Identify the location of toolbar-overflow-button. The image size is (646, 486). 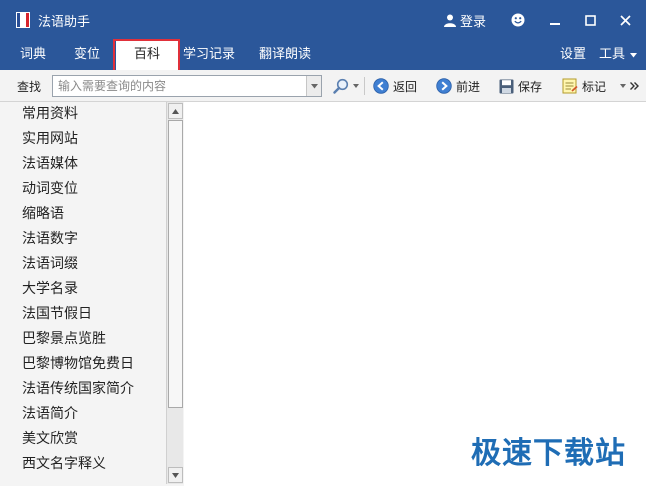
(629, 86).